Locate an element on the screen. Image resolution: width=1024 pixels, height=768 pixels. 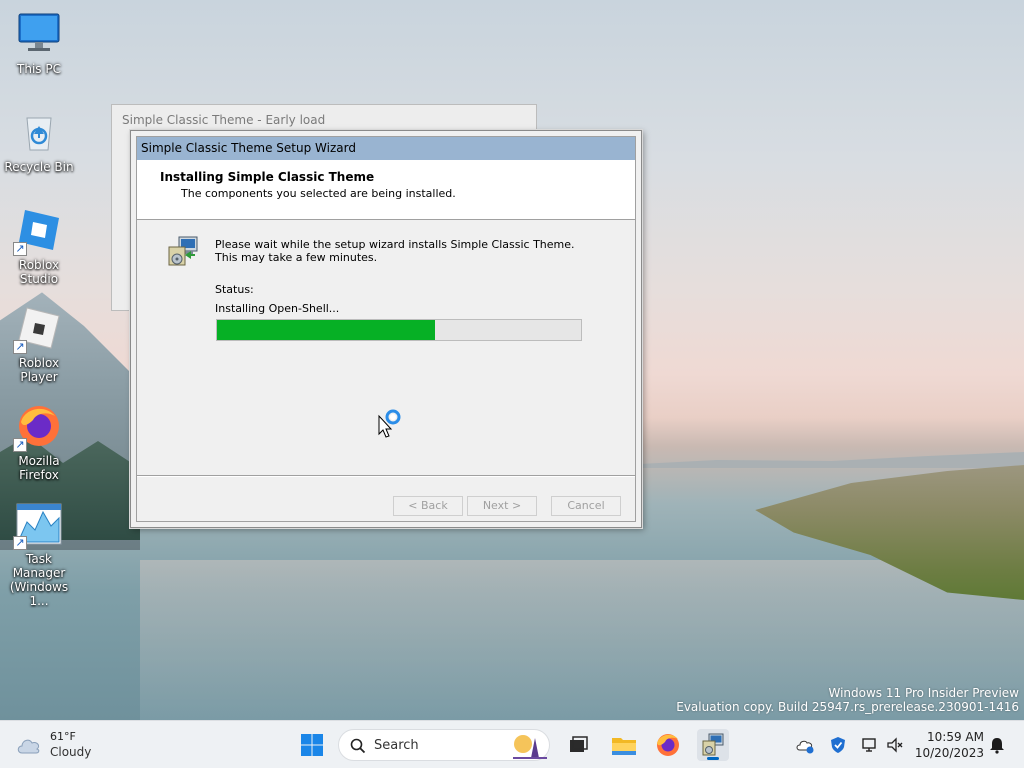
desktop-icon-label: Recycle Bin is located at coordinates (39, 167).